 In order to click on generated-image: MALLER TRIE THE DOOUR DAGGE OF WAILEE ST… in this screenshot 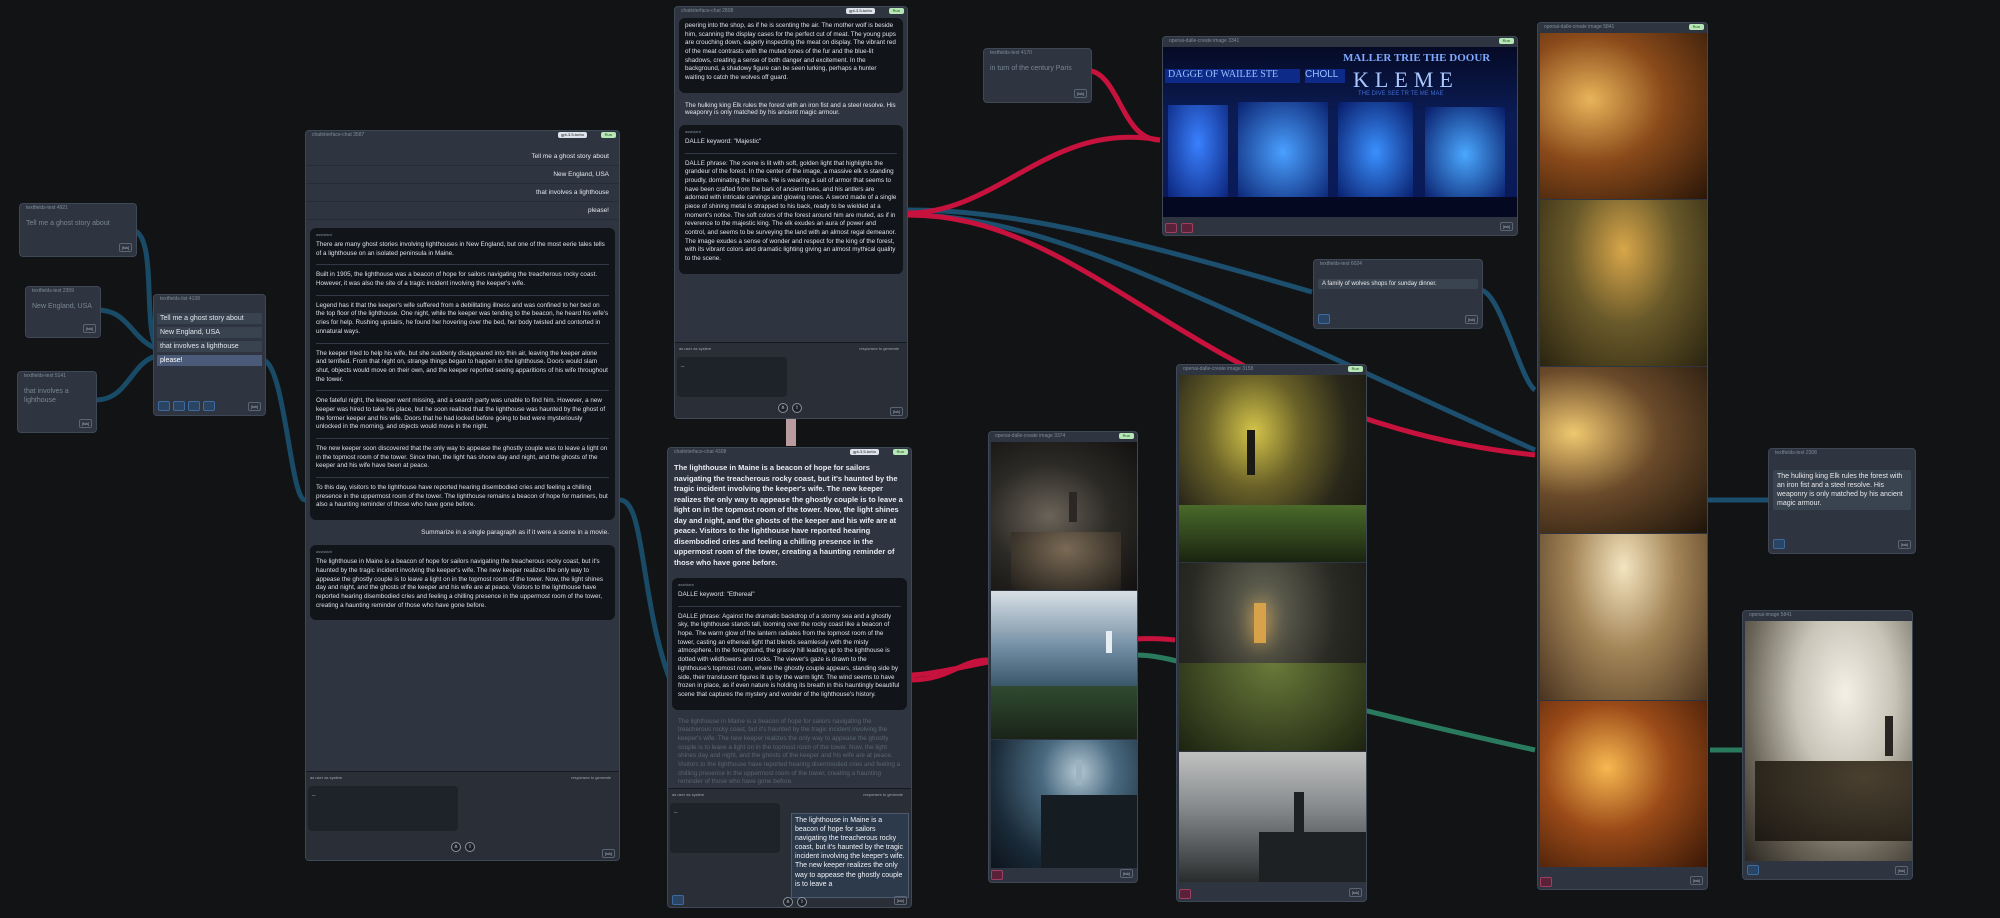, I will do `click(1340, 132)`.